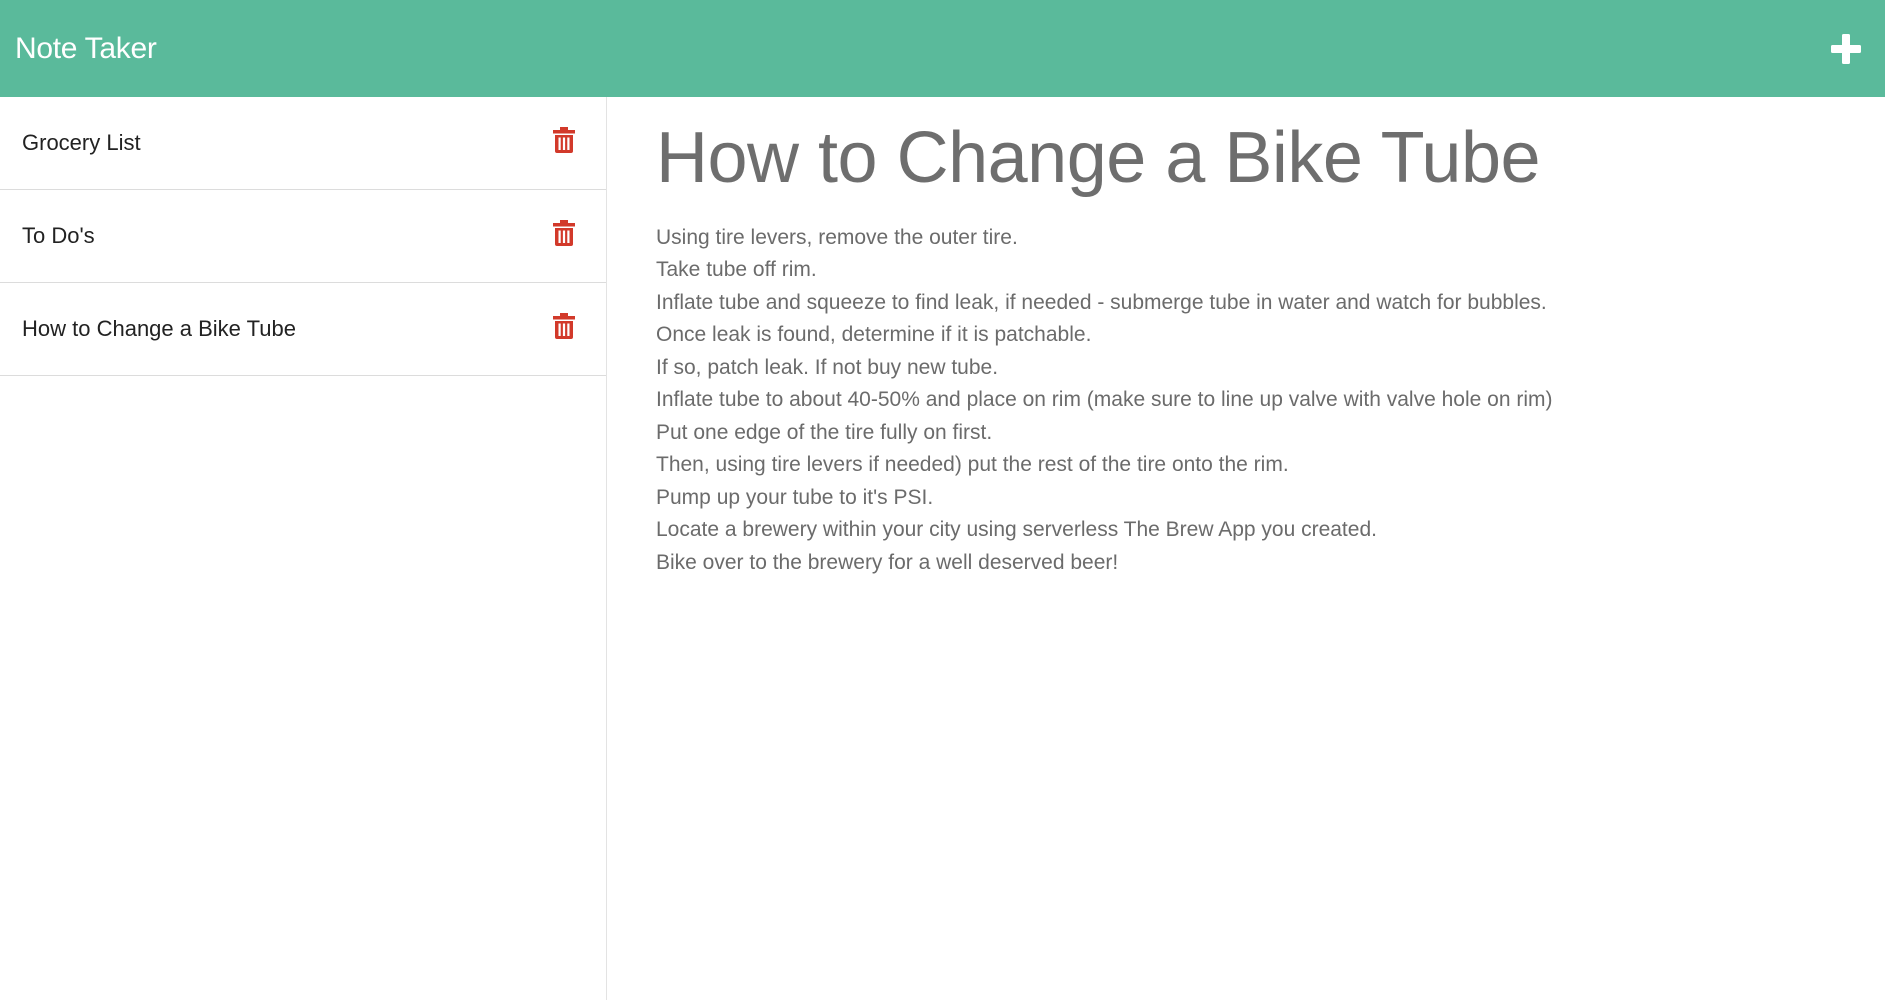  I want to click on note-item-label: How to Change a Bike Tube, so click(159, 328).